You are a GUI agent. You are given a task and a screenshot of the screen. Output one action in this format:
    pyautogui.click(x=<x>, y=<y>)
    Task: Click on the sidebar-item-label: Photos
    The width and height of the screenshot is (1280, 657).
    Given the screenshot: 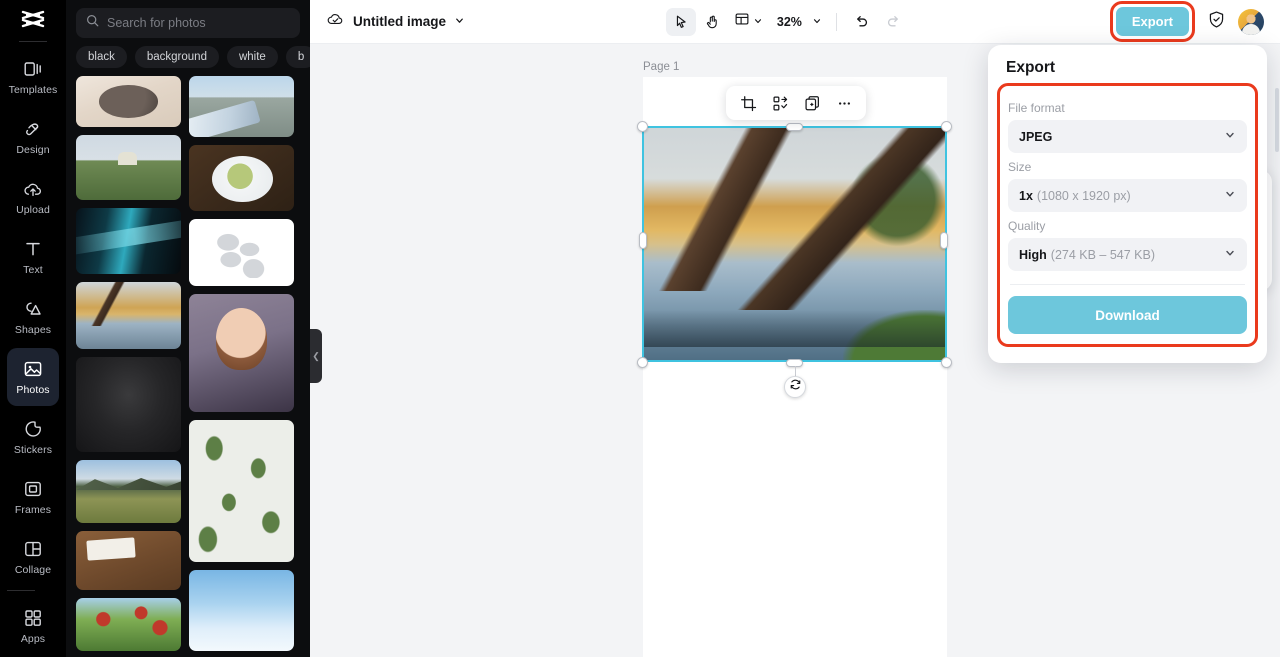 What is the action you would take?
    pyautogui.click(x=33, y=390)
    